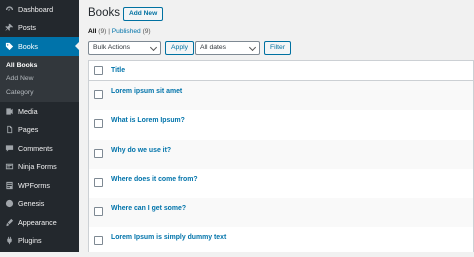  What do you see at coordinates (148, 120) in the screenshot?
I see `row-title-link: What is Lorem Ipsum?` at bounding box center [148, 120].